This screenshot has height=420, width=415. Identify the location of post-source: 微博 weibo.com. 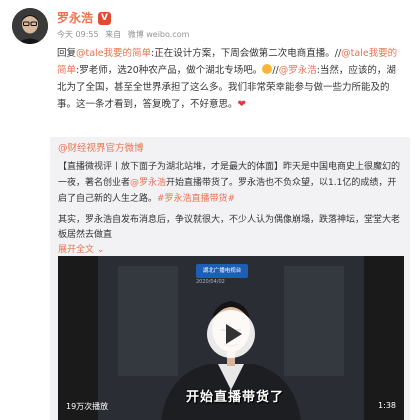
(159, 34).